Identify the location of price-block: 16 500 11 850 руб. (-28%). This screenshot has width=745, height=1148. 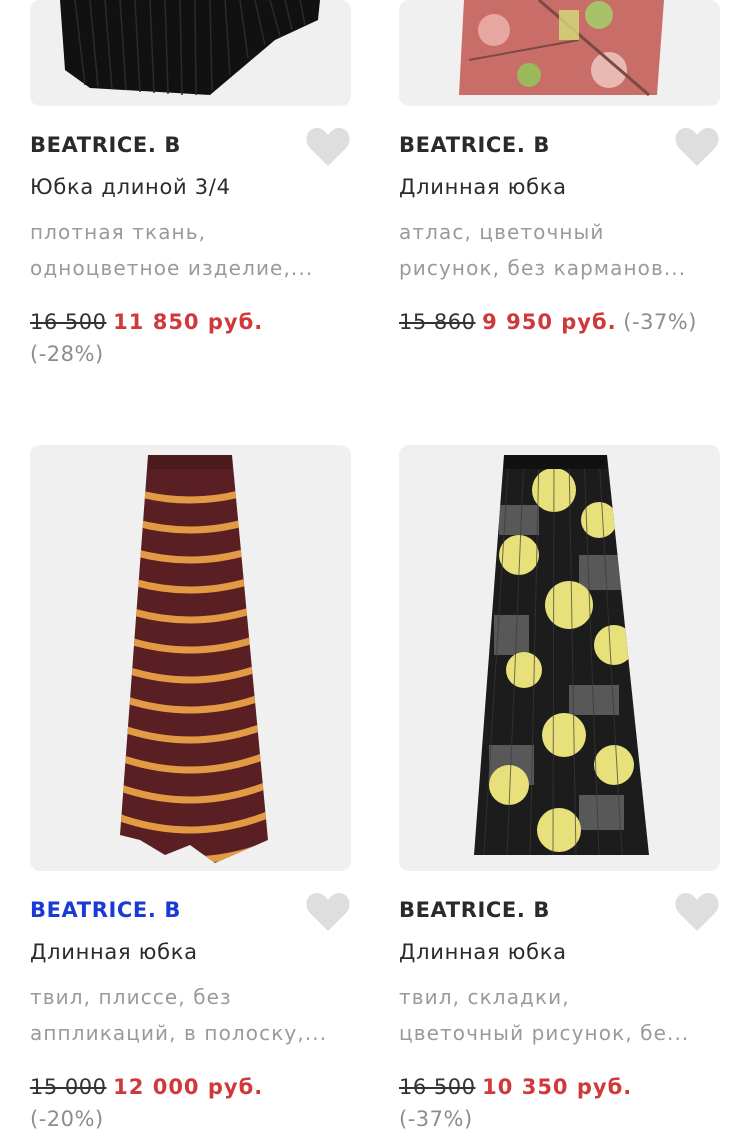
(195, 338).